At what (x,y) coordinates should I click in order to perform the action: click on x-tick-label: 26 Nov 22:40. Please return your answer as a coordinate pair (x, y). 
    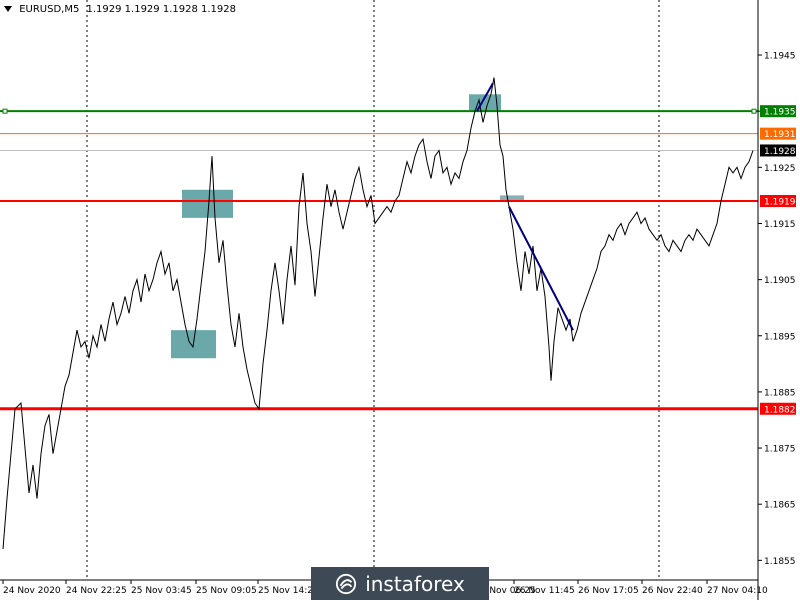
    Looking at the image, I should click on (672, 591).